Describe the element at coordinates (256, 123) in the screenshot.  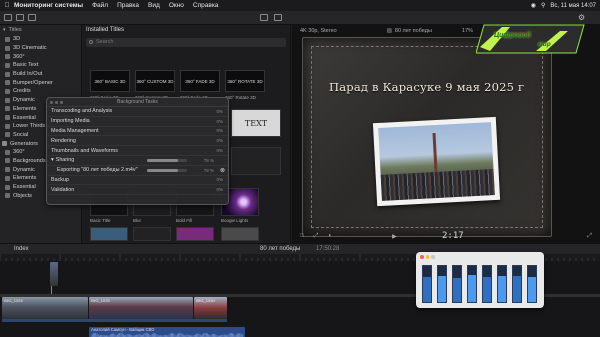
I see `text-title-thumb: TEXT` at that location.